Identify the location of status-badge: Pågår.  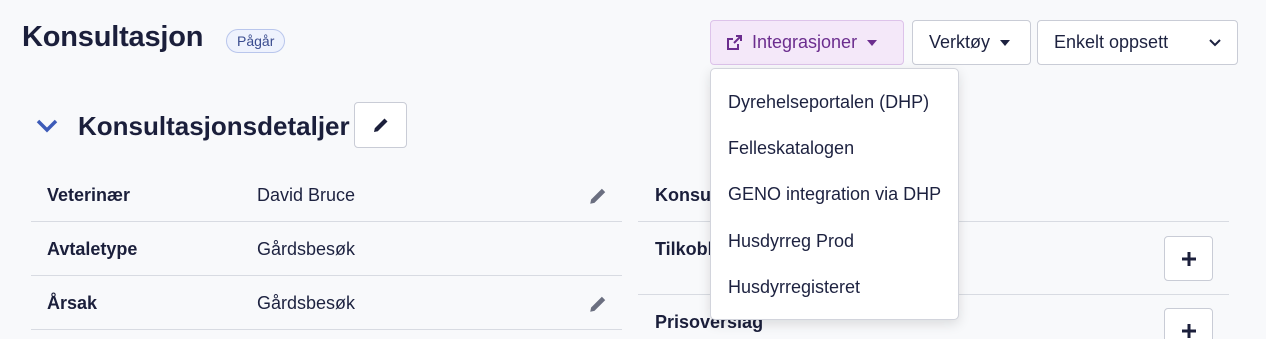
(256, 41).